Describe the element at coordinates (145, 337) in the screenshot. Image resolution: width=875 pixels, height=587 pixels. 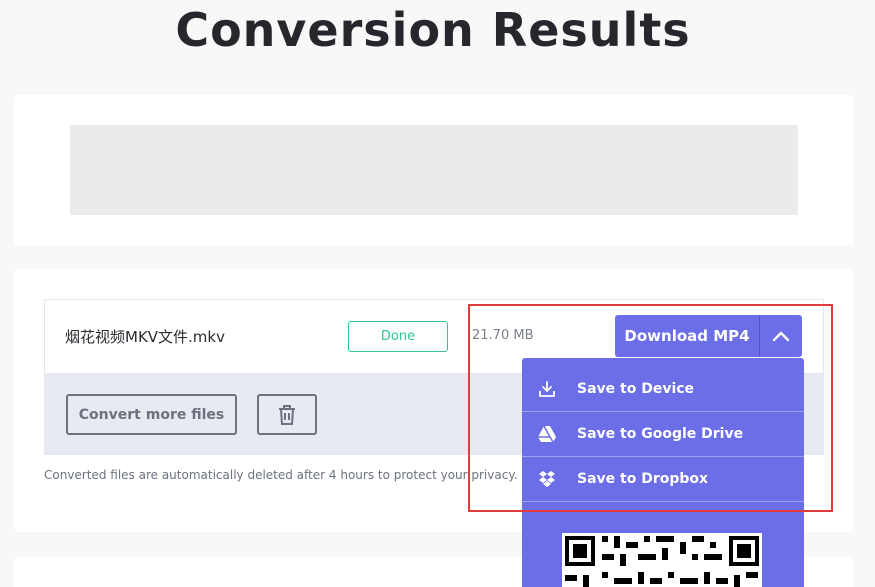
I see `file-name: 烟花视频MKV文件.mkv` at that location.